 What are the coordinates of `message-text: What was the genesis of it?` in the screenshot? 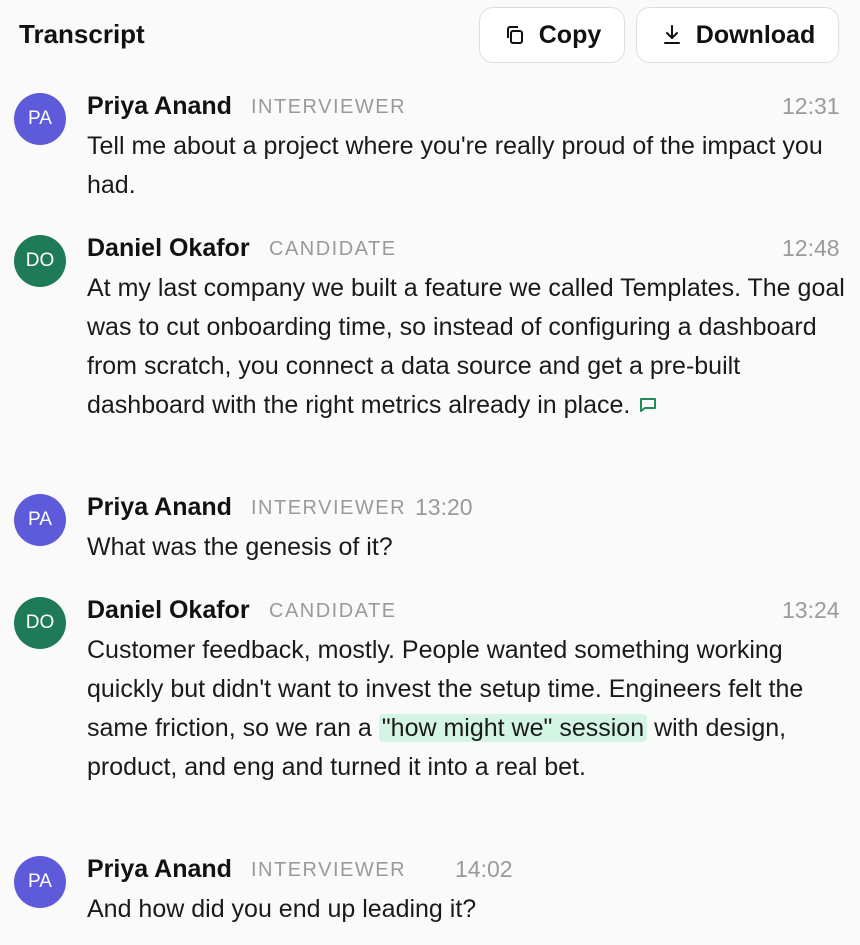 It's located at (240, 547).